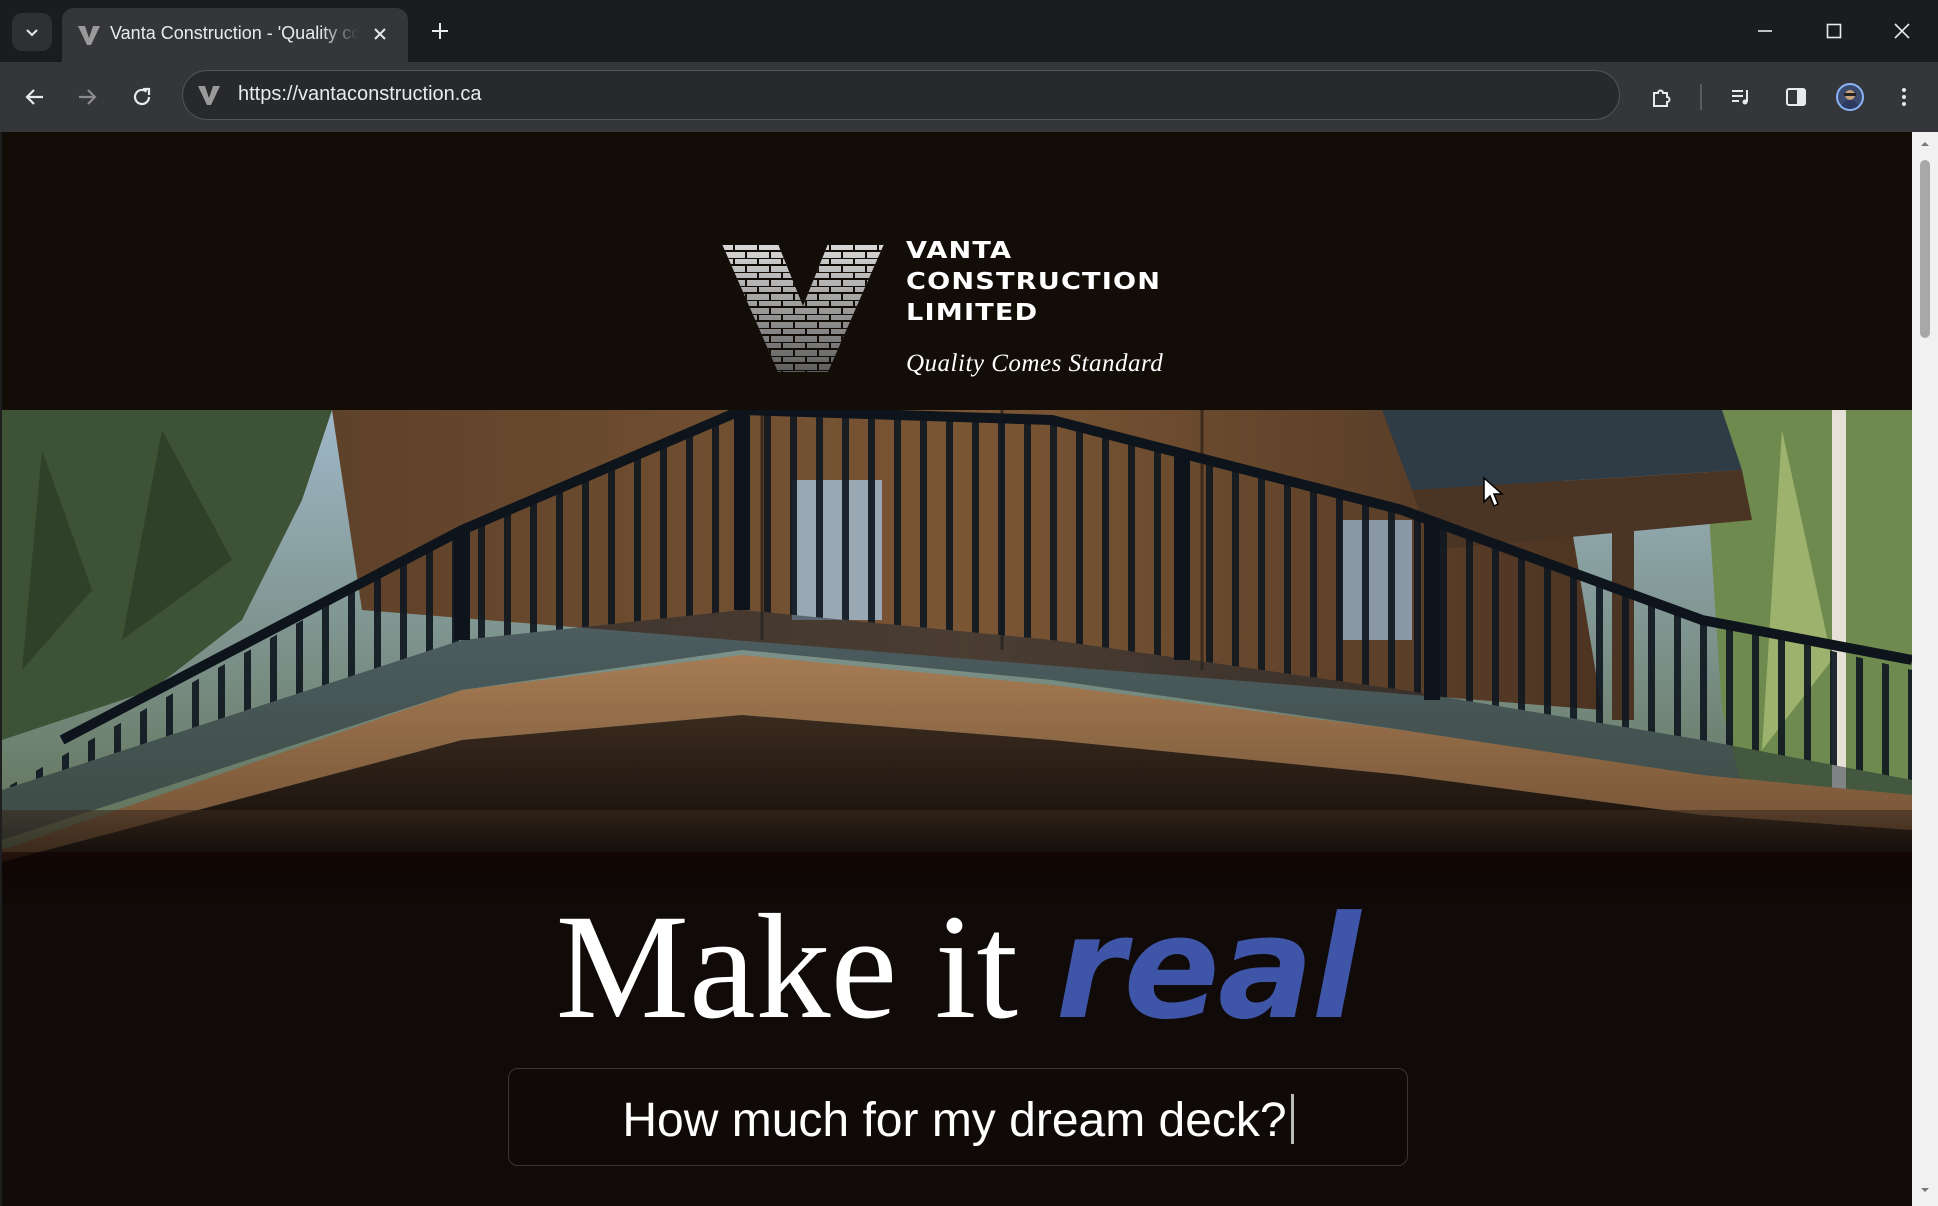 This screenshot has width=1938, height=1206. I want to click on arrow-right-icon, so click(88, 97).